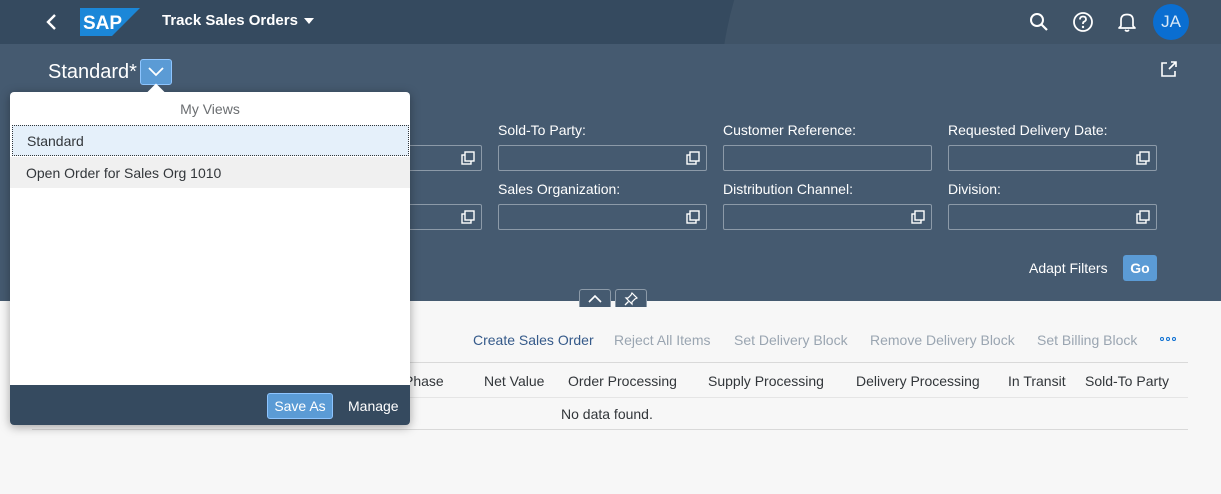  Describe the element at coordinates (1037, 381) in the screenshot. I see `column-header-in-transit: In Transit` at that location.